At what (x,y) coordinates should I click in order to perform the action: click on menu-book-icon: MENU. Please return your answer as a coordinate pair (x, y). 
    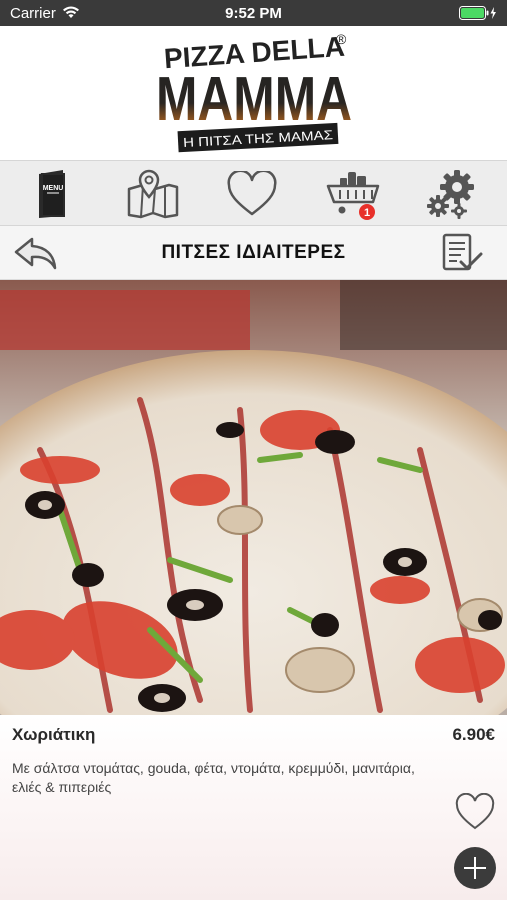
    Looking at the image, I should click on (52, 194).